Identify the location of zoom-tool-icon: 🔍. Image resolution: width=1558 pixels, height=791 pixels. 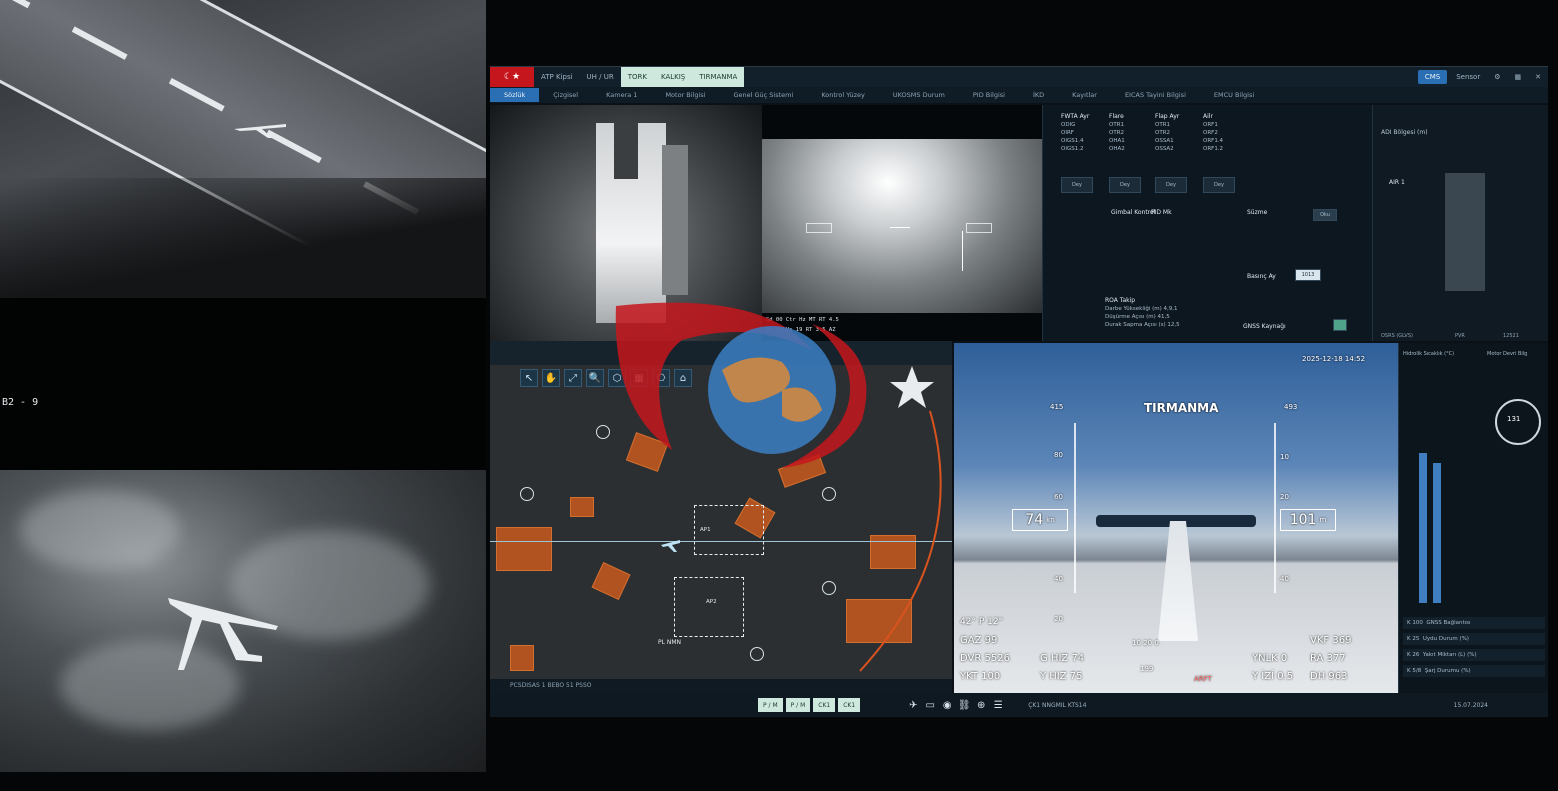
(595, 378).